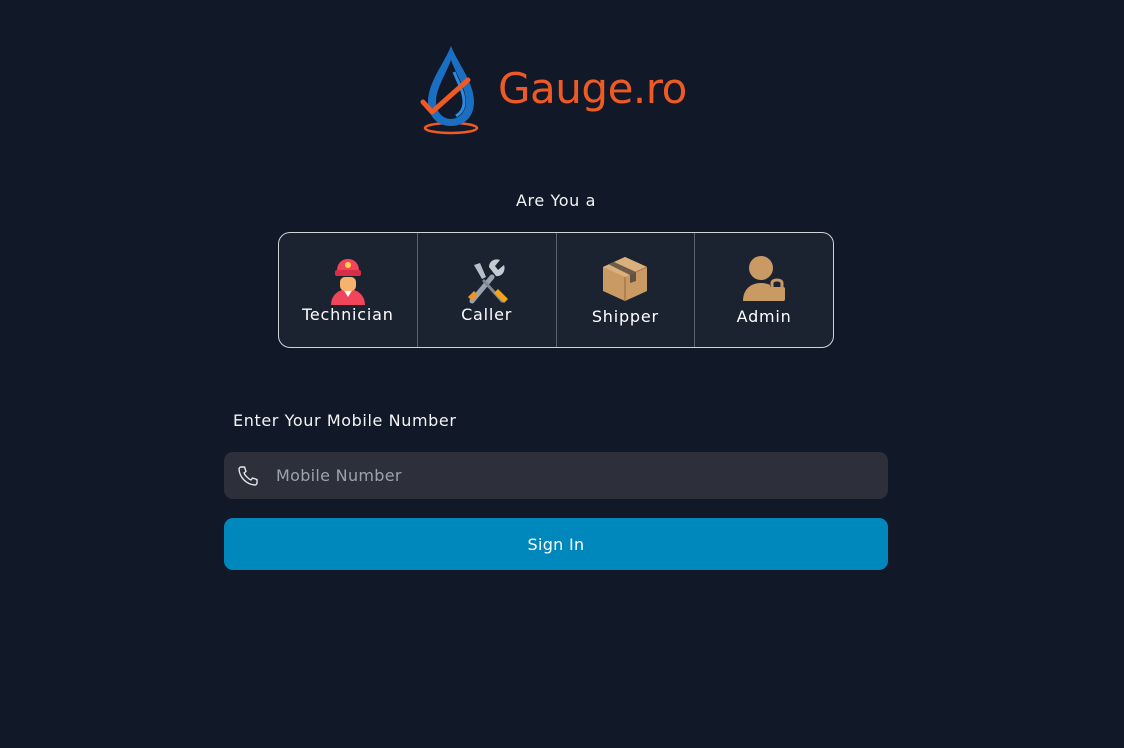 The height and width of the screenshot is (748, 1124). I want to click on role-label-admin: Admin, so click(764, 316).